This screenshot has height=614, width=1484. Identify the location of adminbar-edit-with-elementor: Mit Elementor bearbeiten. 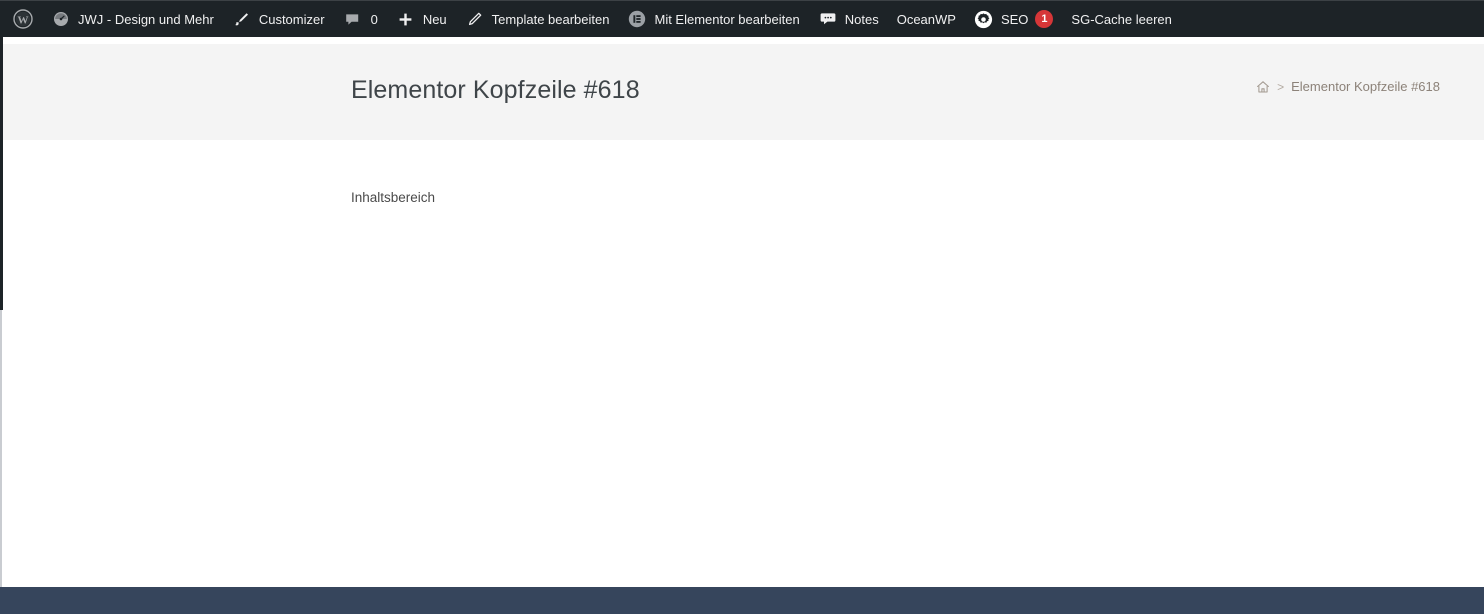
(713, 19).